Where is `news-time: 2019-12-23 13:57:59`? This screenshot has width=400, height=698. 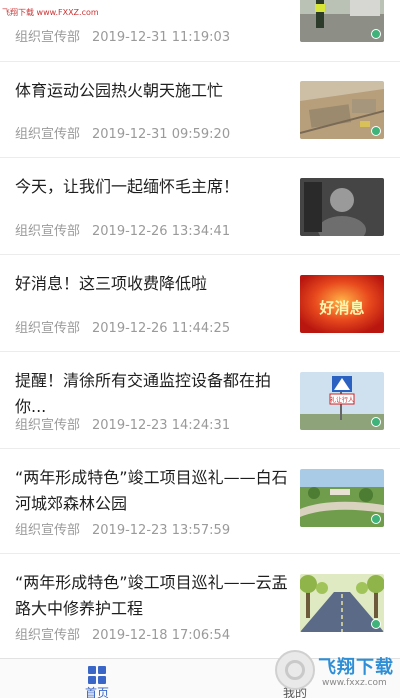 news-time: 2019-12-23 13:57:59 is located at coordinates (161, 530).